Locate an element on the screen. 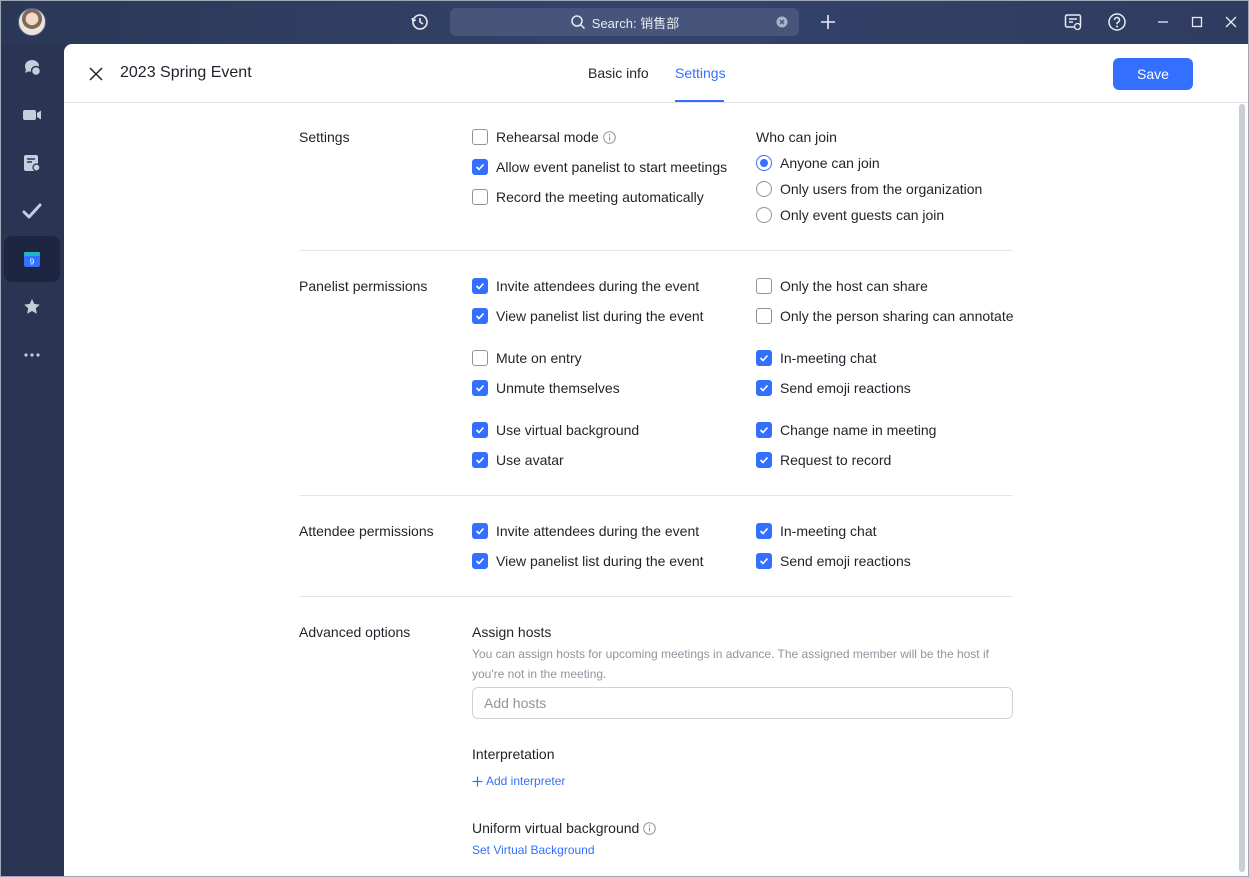 This screenshot has width=1249, height=877. panelist-use-avatar: Use avatar is located at coordinates (518, 460).